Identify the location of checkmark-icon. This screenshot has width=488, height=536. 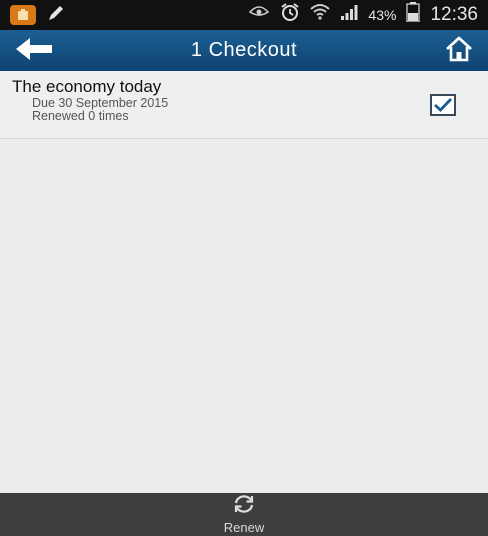
(443, 105).